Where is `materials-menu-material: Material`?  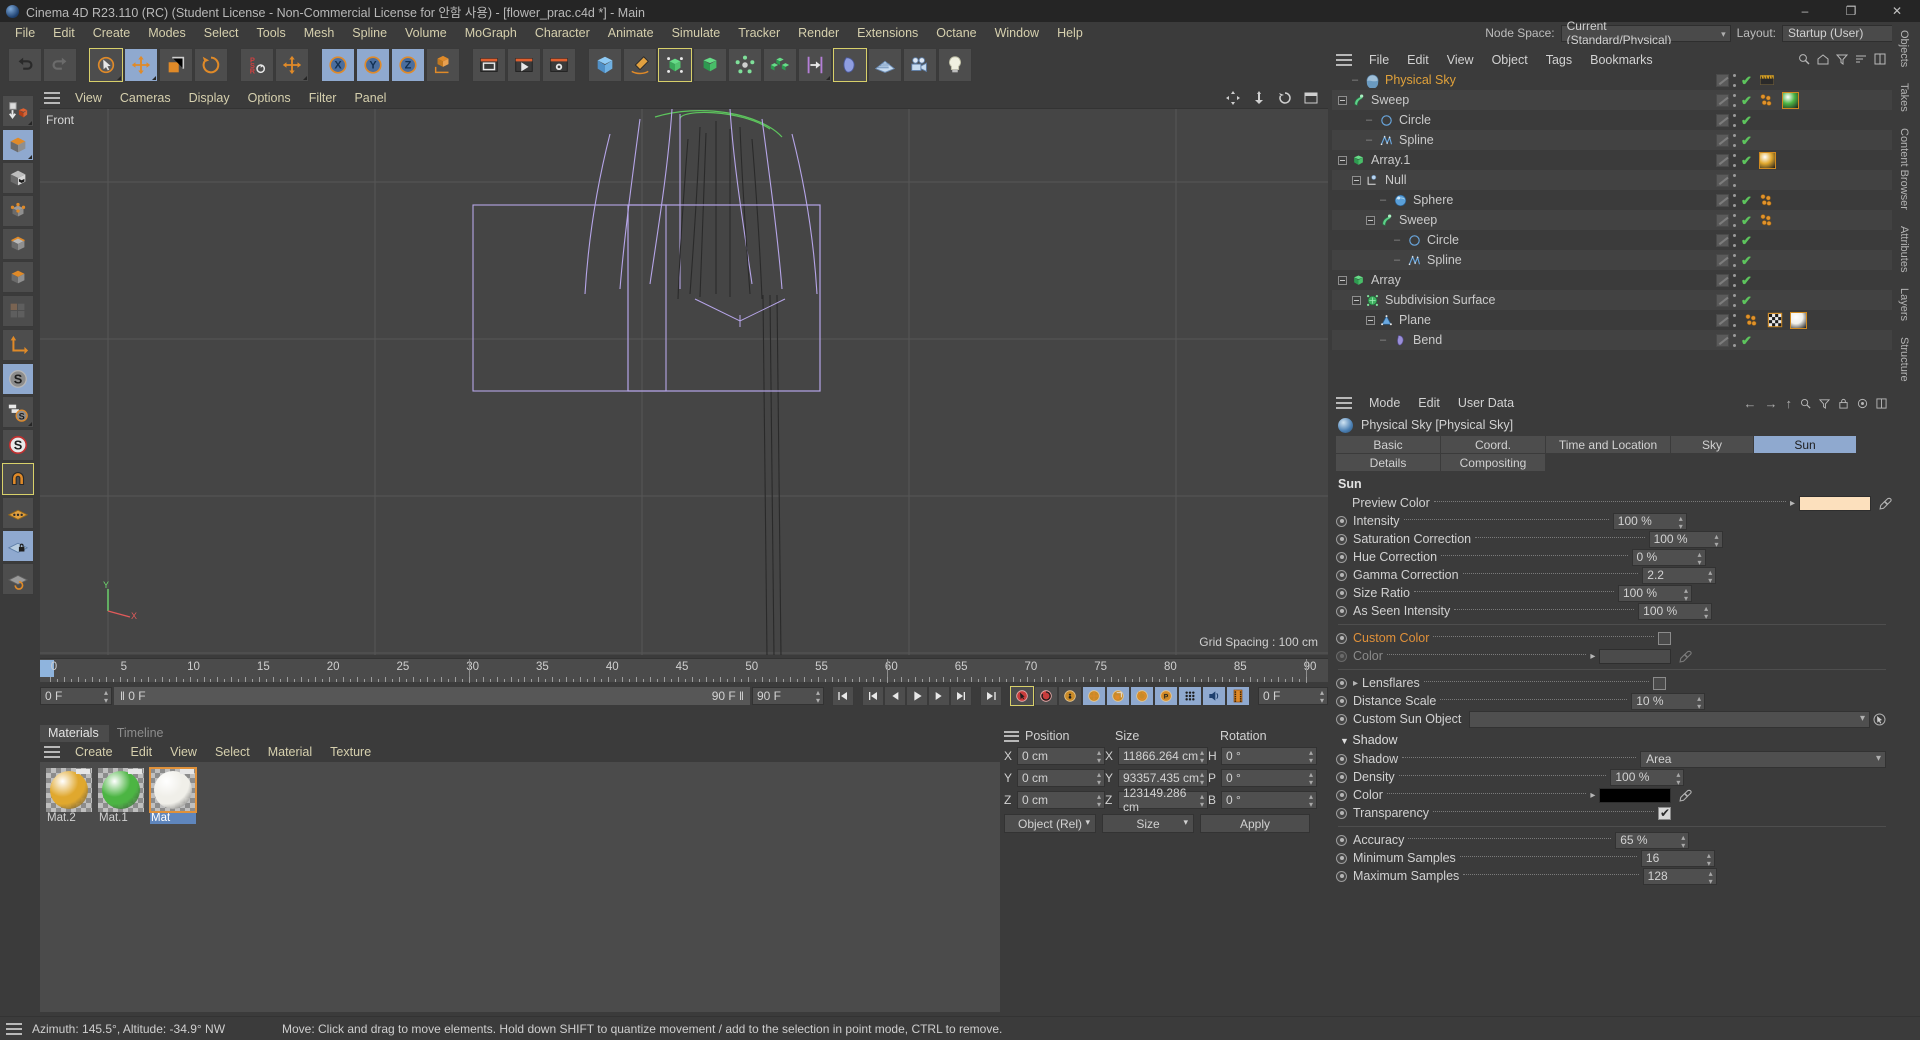 materials-menu-material: Material is located at coordinates (290, 752).